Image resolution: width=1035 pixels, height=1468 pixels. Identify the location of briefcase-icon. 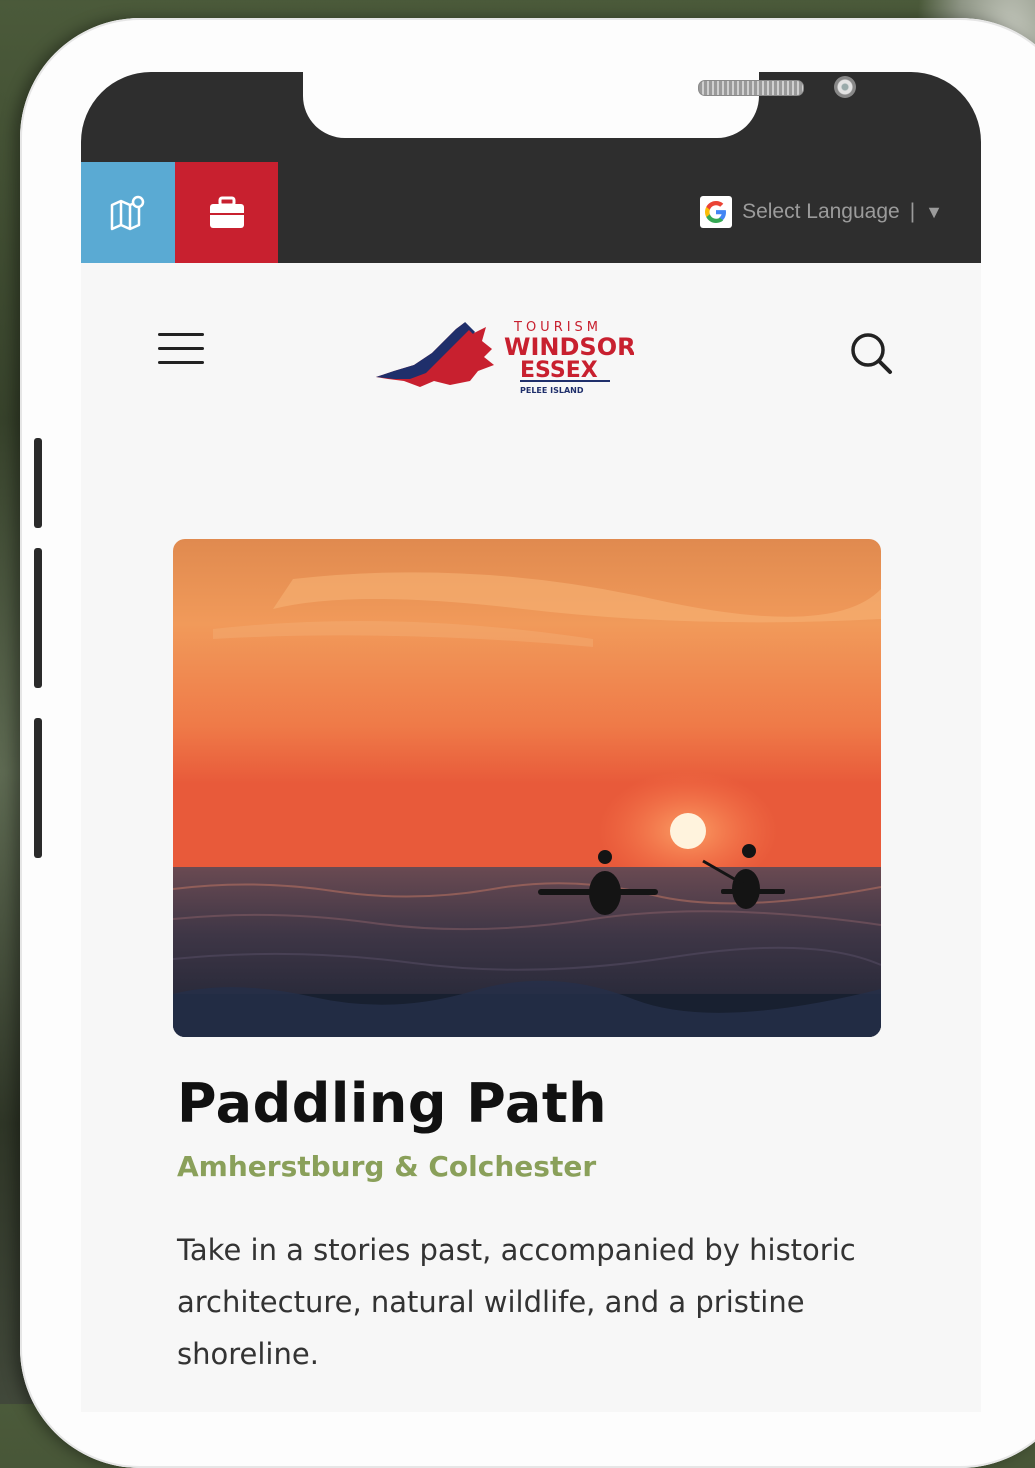
(226, 212).